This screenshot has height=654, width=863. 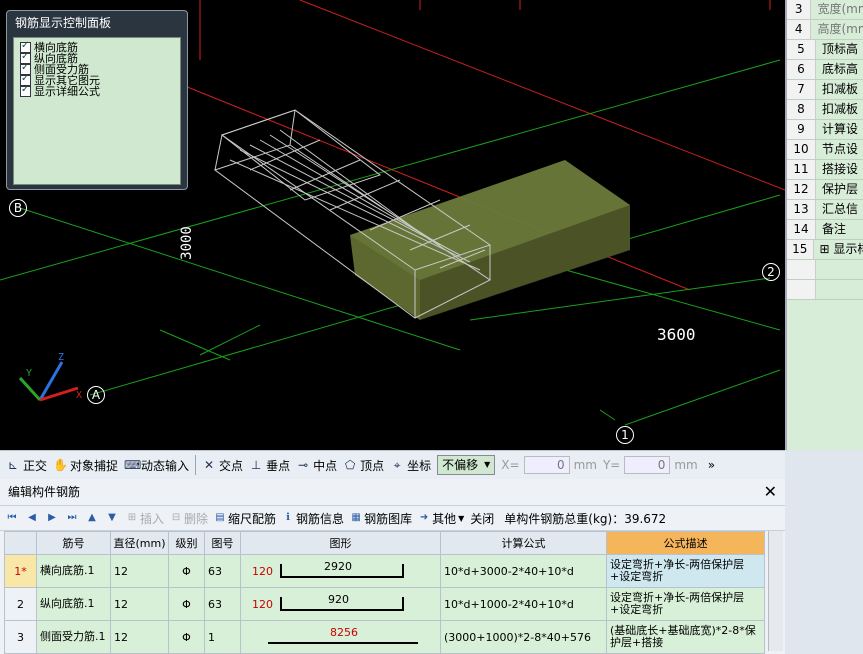 I want to click on rebar-library-button: ▦ 钢筋图库, so click(x=381, y=518).